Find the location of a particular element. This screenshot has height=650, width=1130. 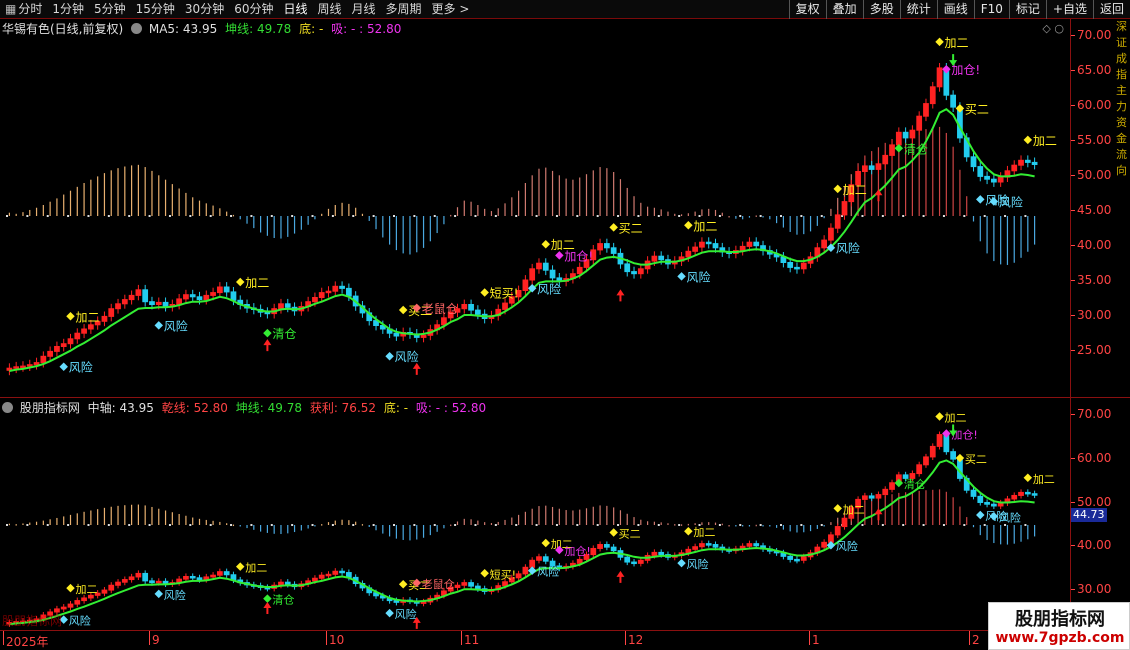

toolbar-button-5: F10 is located at coordinates (991, 9).